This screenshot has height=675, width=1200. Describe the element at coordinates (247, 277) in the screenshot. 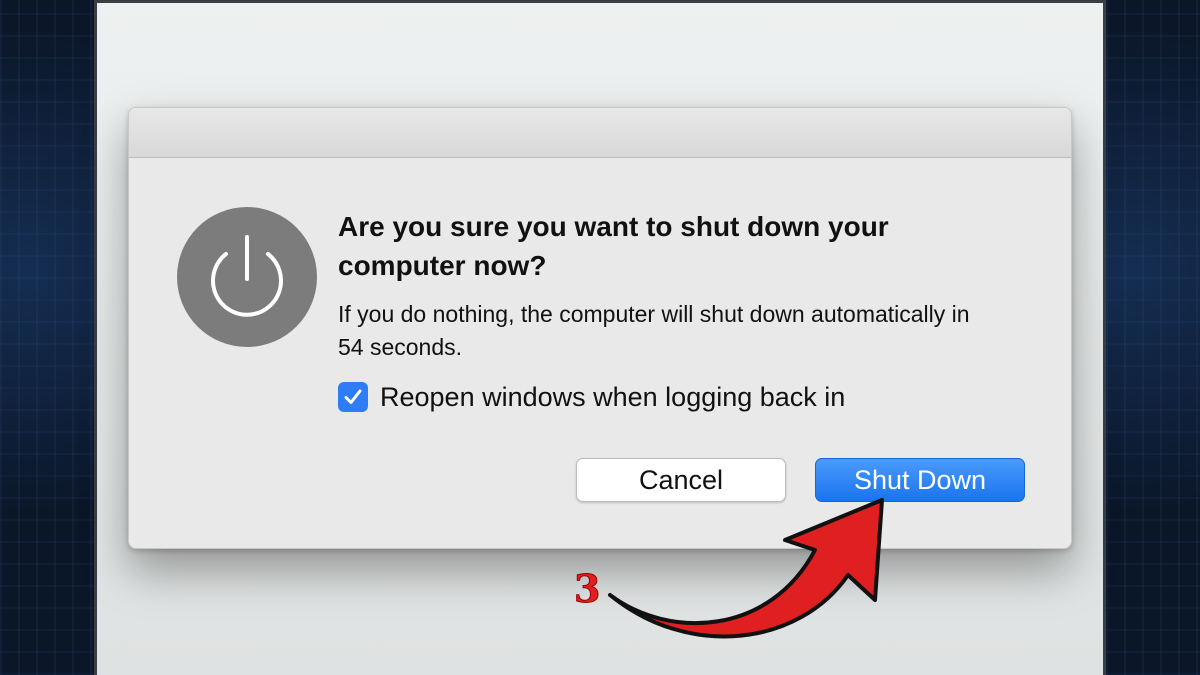

I see `power-icon` at that location.